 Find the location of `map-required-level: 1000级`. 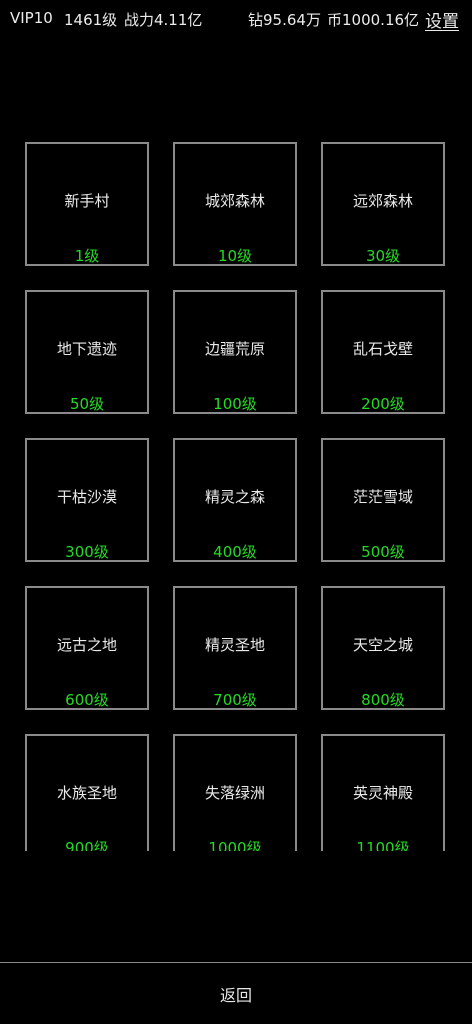

map-required-level: 1000级 is located at coordinates (235, 845).